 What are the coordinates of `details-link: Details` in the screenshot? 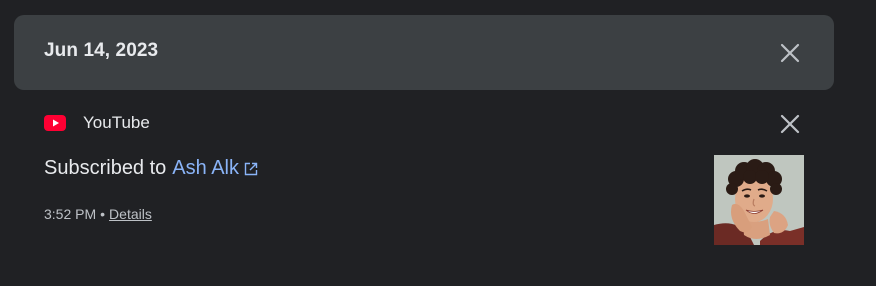 It's located at (130, 214).